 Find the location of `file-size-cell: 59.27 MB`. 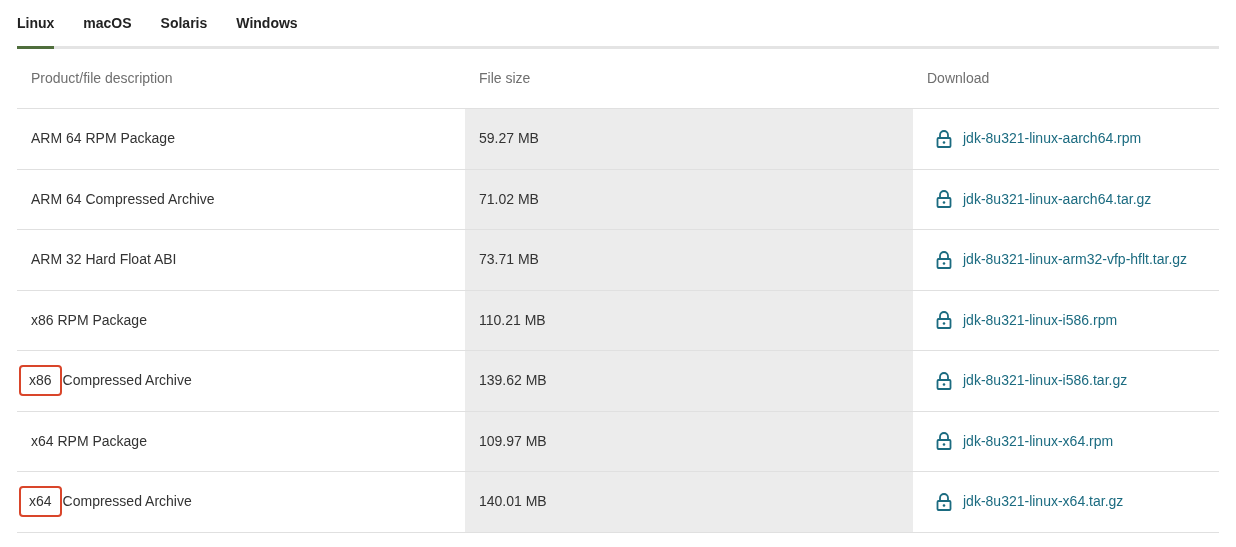

file-size-cell: 59.27 MB is located at coordinates (689, 139).